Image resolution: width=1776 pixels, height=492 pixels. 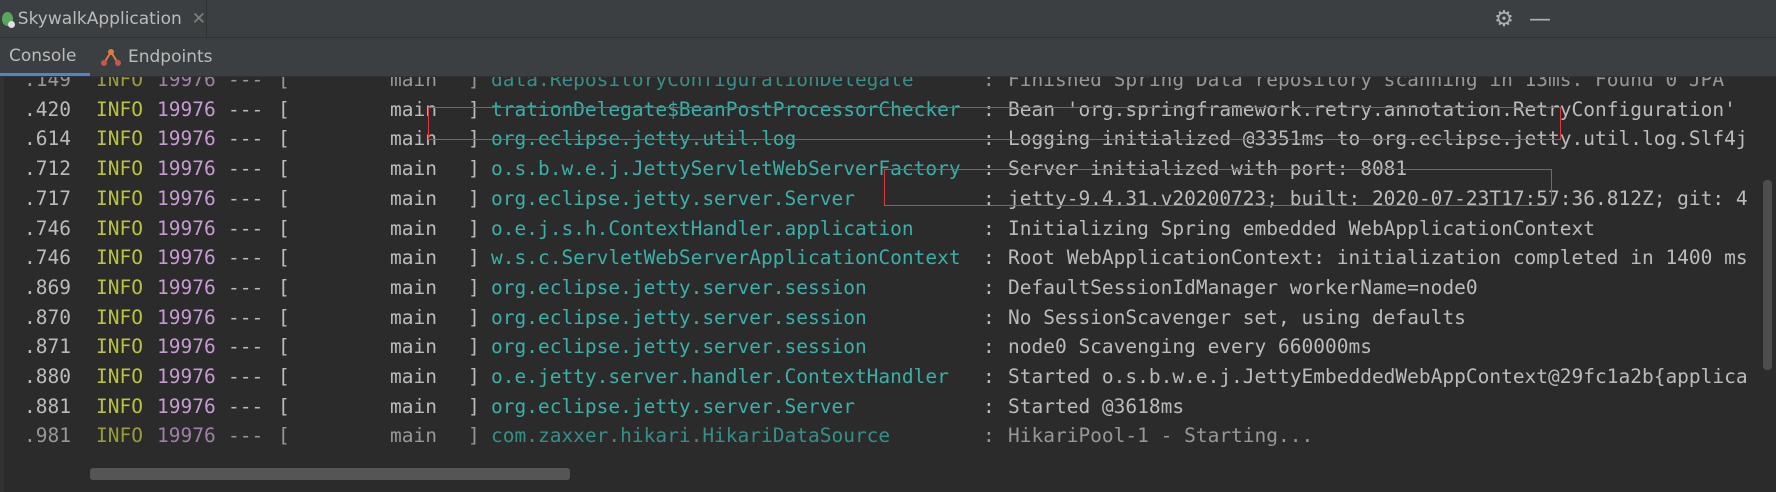 I want to click on log-message: No SessionScavenger set, using defaults, so click(x=1237, y=317).